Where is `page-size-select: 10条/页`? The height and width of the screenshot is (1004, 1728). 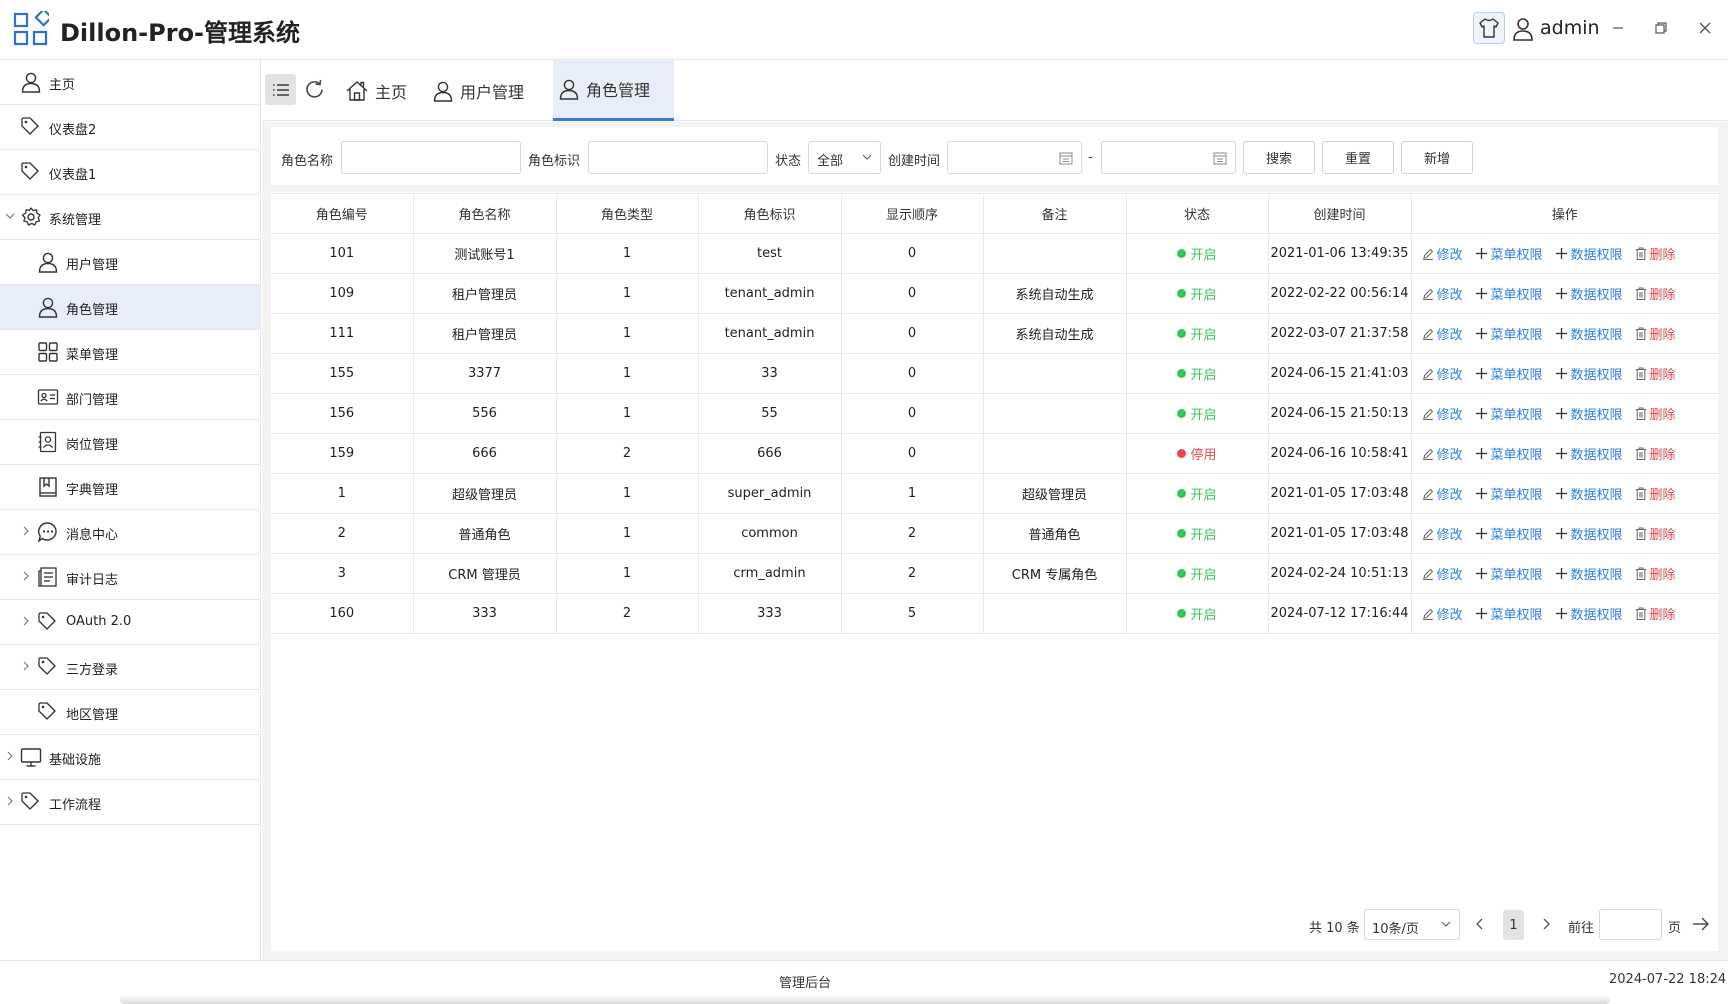
page-size-select: 10条/页 is located at coordinates (1412, 924).